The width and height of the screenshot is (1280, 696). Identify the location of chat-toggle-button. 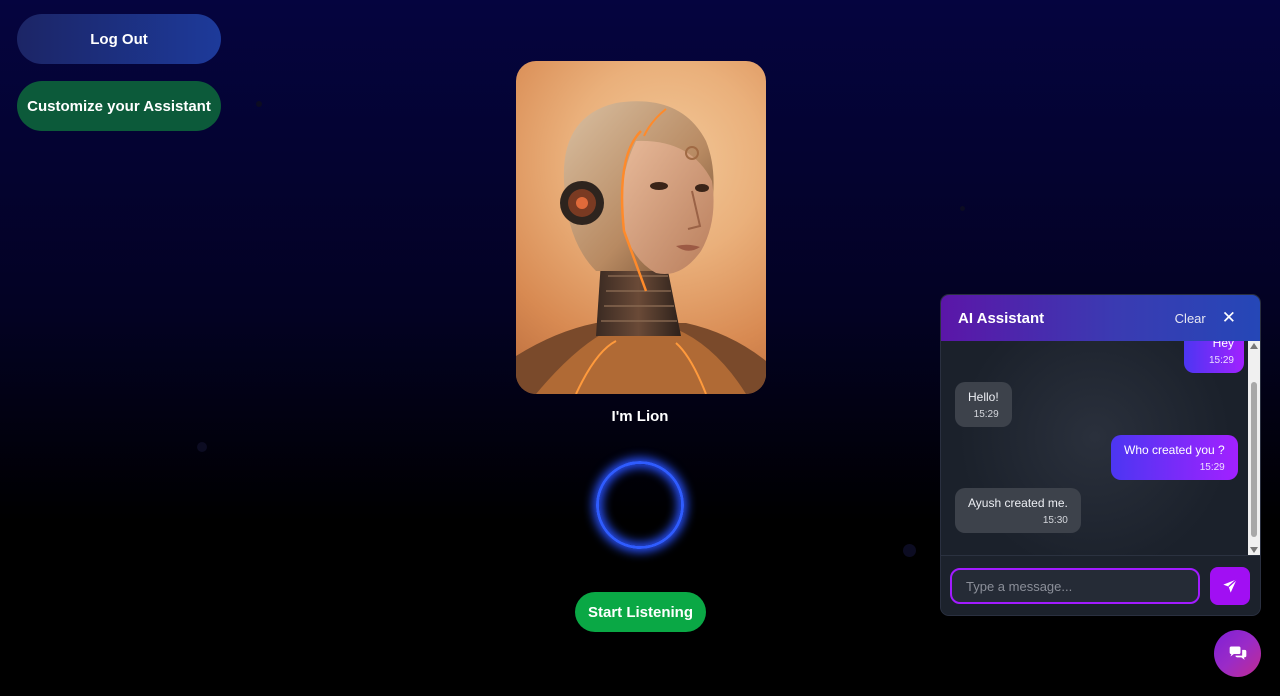
(1237, 653).